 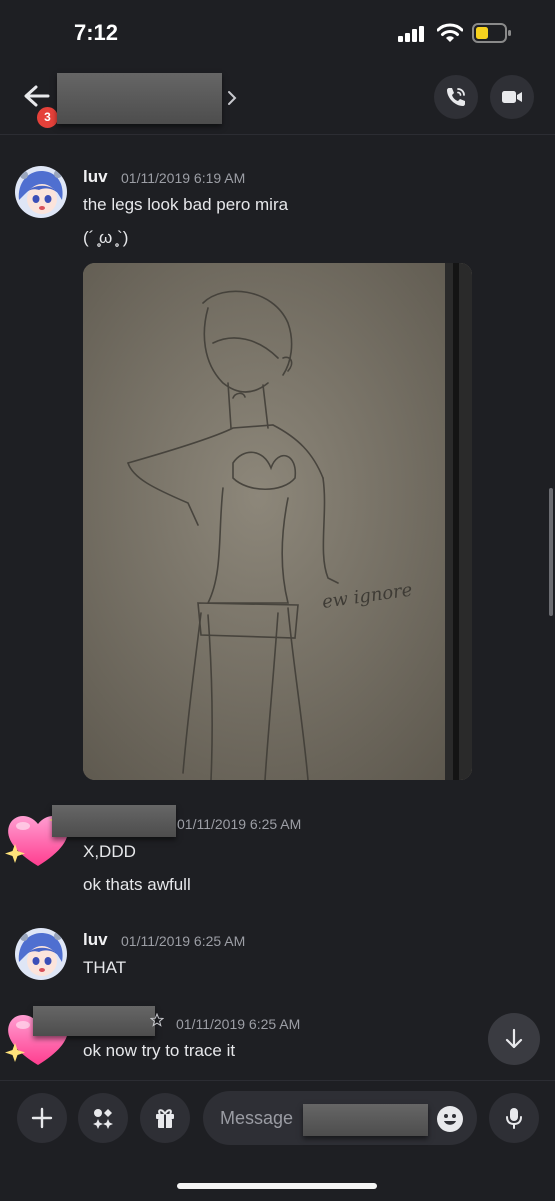 I want to click on apps-button, so click(x=103, y=1118).